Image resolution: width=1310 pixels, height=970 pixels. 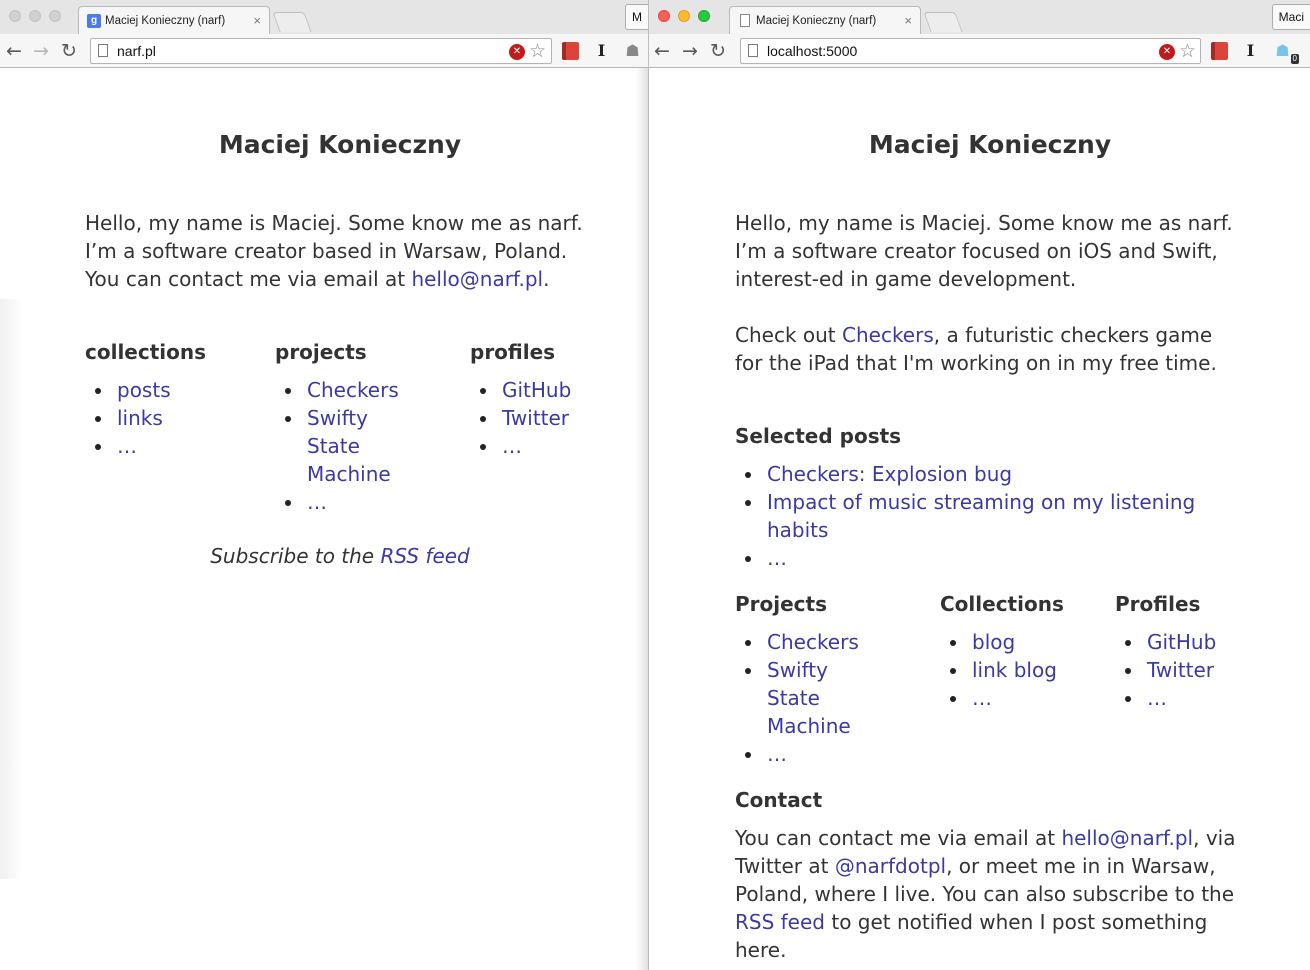 I want to click on post-item-explosion-bug: Checkers: Explosion bug, so click(x=990, y=474).